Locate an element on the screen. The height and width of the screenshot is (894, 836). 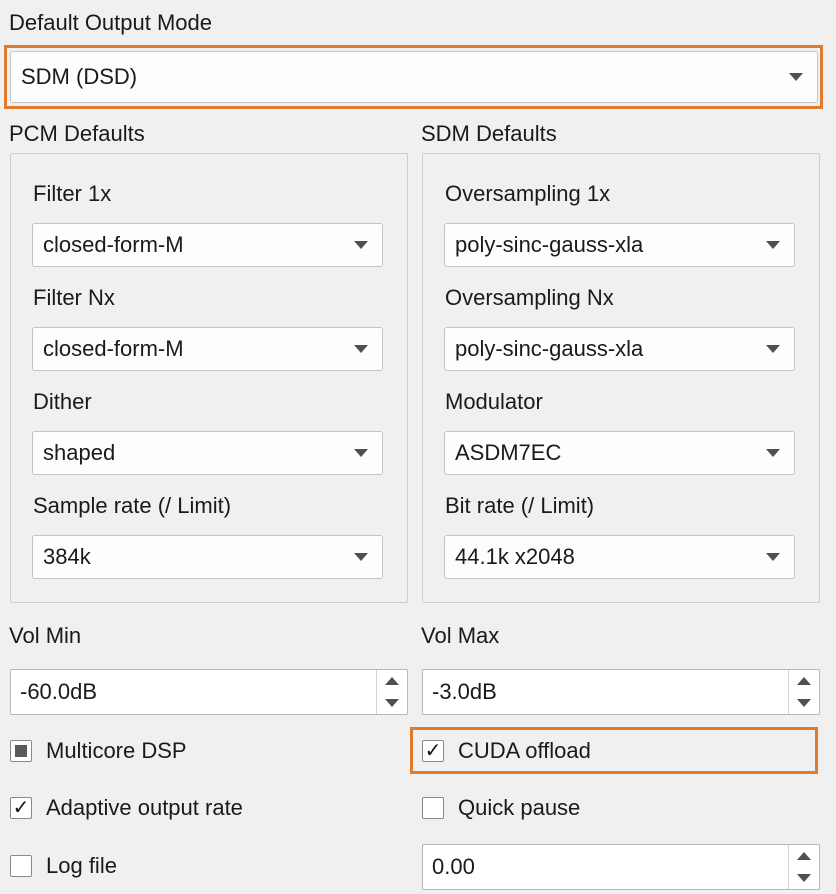
filter-nx-label: Filter Nx is located at coordinates (74, 297).